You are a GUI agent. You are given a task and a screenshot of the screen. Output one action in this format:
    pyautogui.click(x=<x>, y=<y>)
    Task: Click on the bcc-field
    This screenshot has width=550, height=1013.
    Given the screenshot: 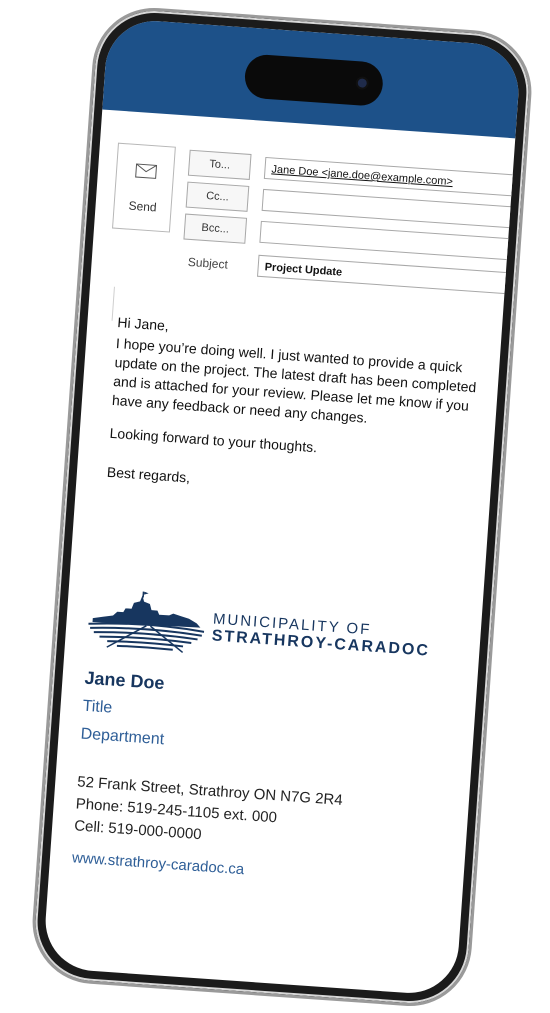 What is the action you would take?
    pyautogui.click(x=390, y=241)
    